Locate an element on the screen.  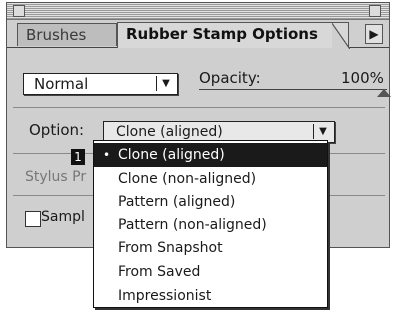
tab-rubber-stamp-options: Rubber Stamp Options is located at coordinates (233, 35).